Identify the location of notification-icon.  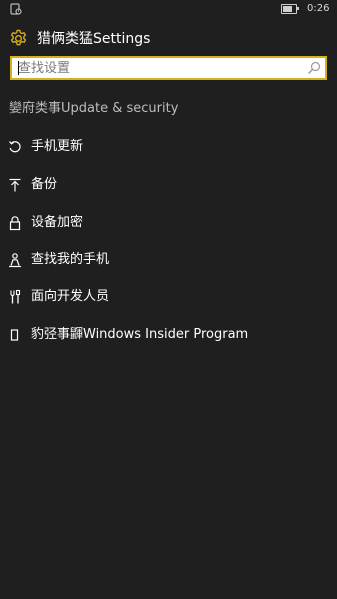
(16, 9).